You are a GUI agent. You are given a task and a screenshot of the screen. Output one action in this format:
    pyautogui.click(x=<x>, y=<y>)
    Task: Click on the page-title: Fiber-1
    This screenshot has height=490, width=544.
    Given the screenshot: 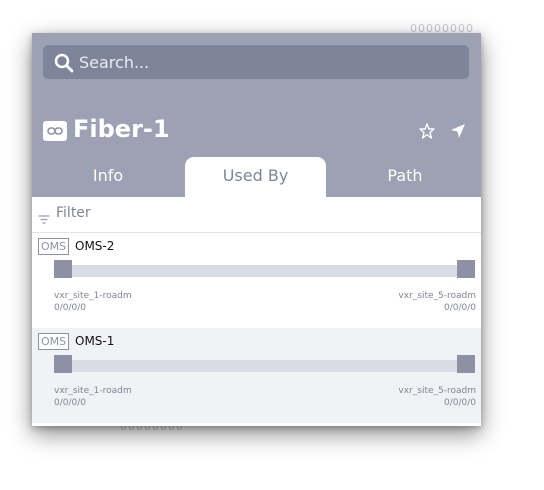 What is the action you would take?
    pyautogui.click(x=121, y=129)
    